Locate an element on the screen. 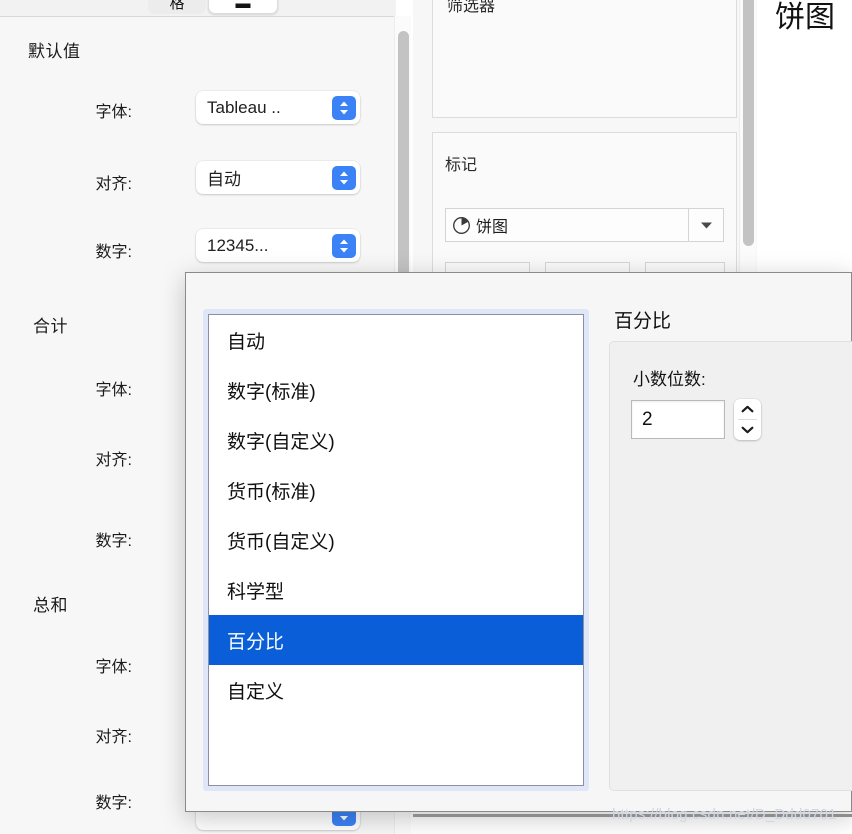  chevron-up-icon is located at coordinates (747, 409).